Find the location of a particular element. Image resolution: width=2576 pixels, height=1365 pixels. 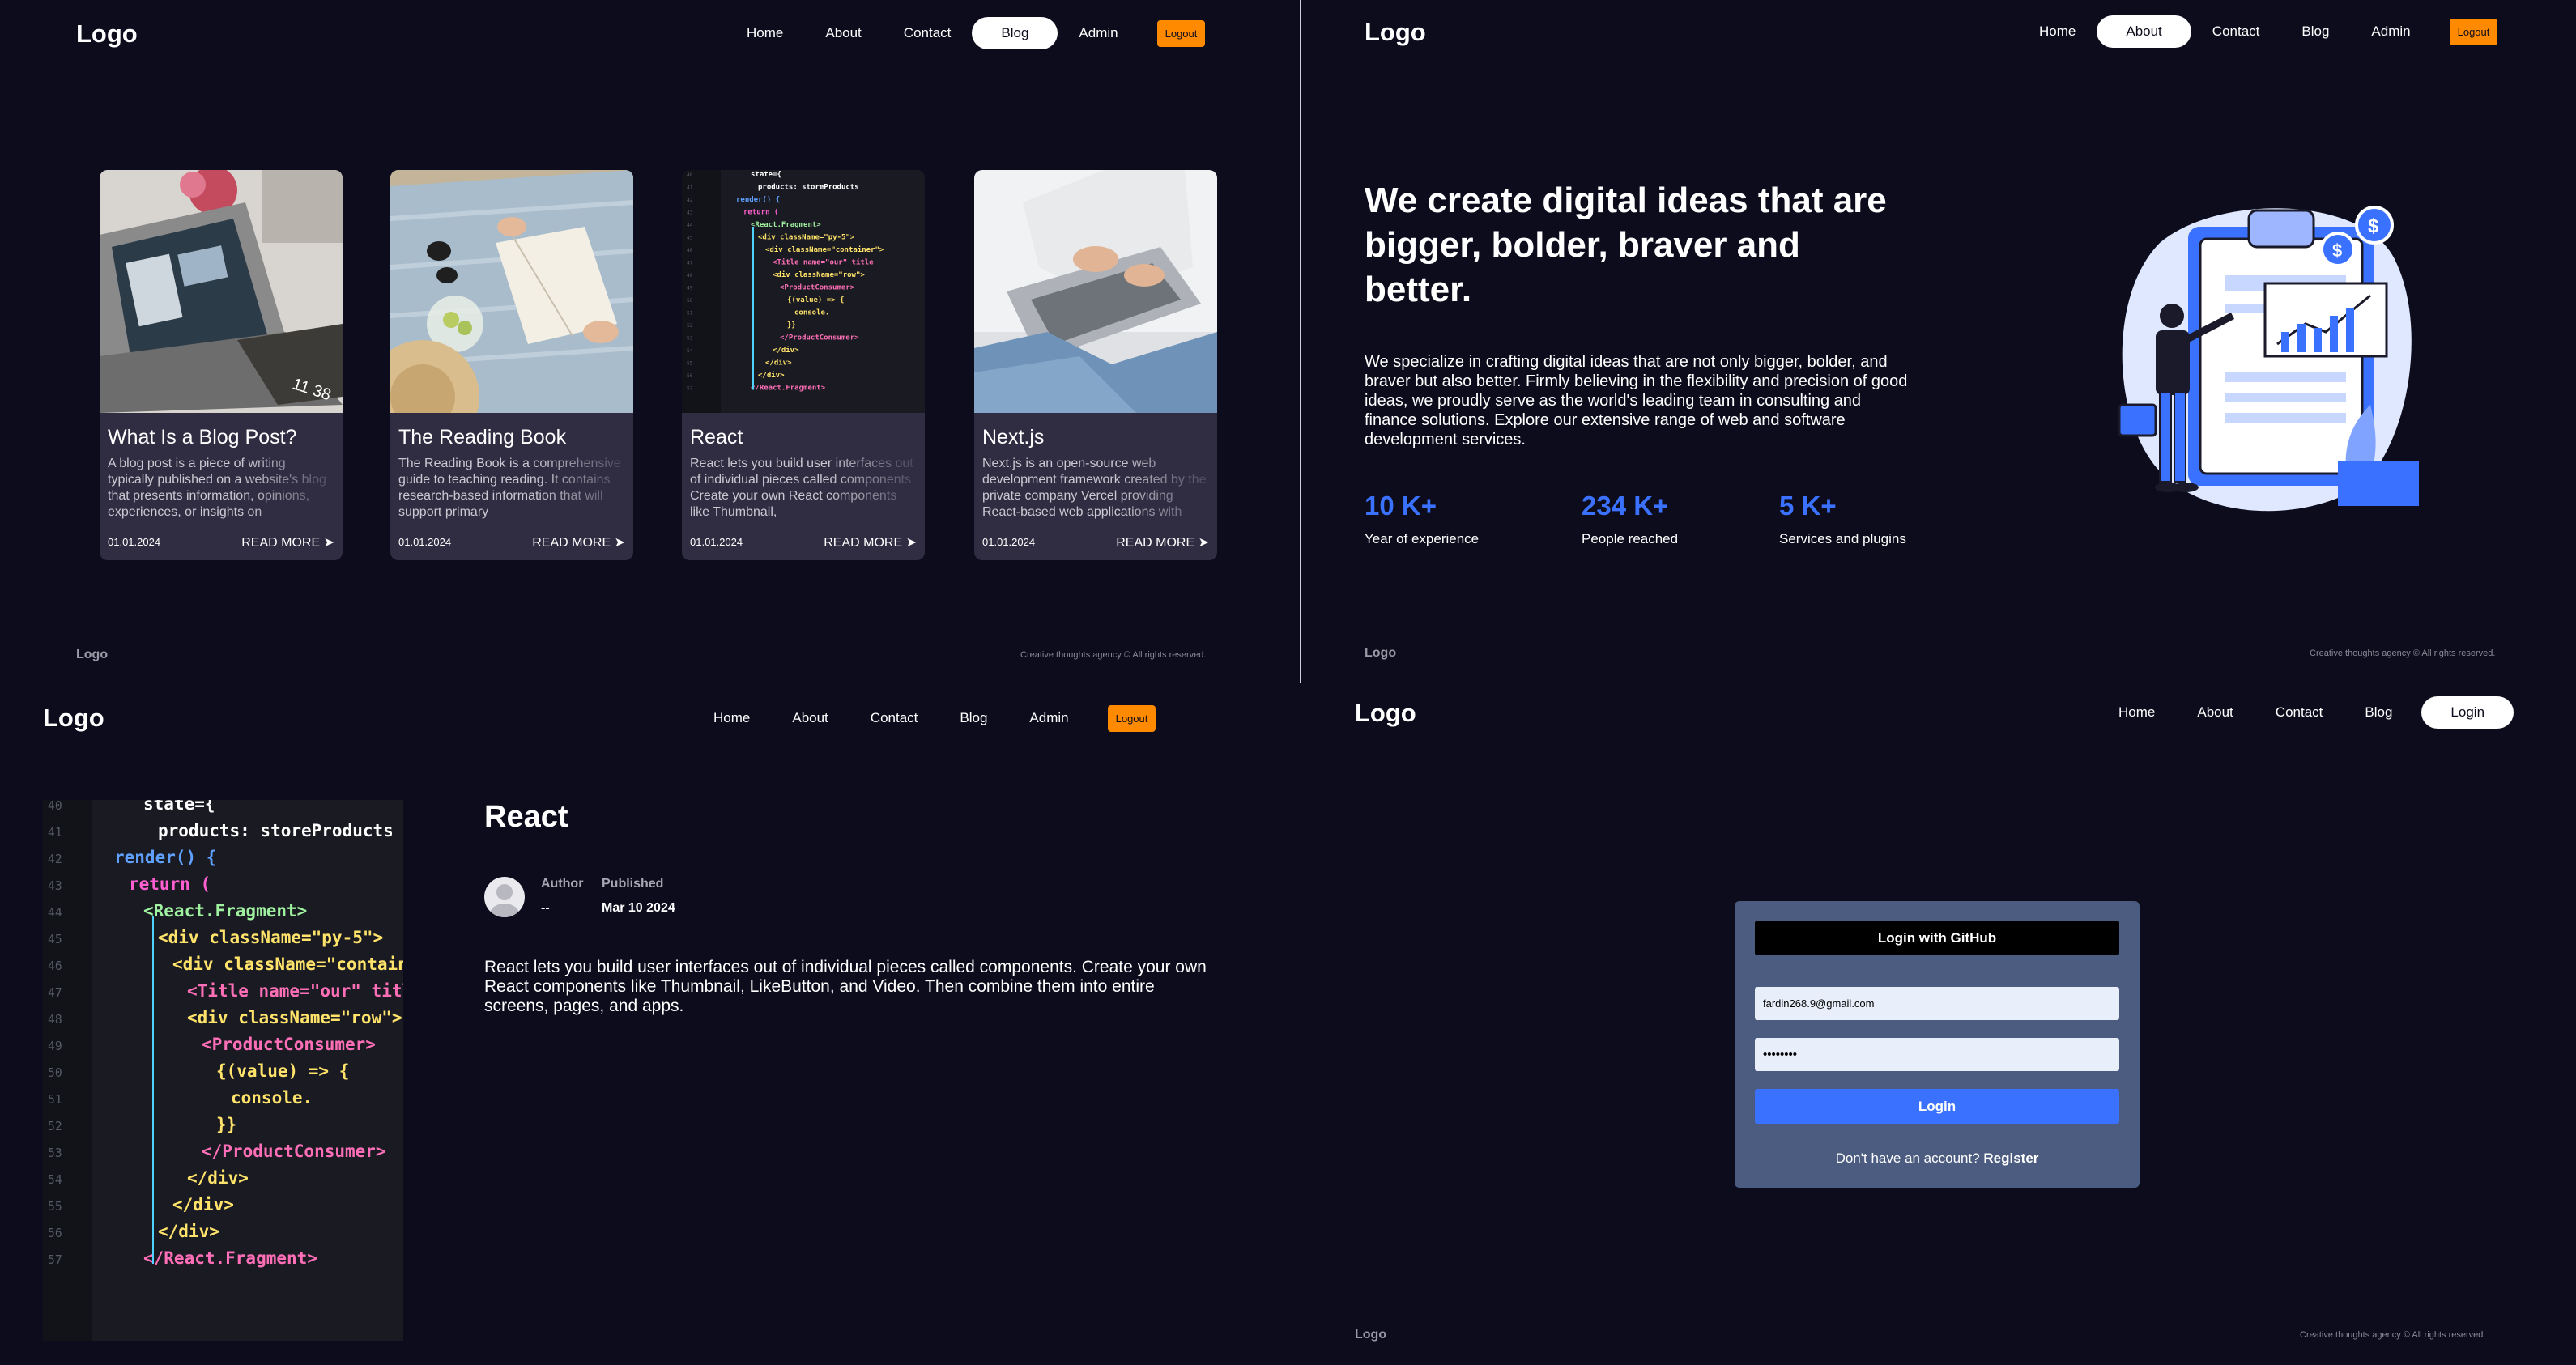

nav-bar: Home About Contact Blog Admin Logout is located at coordinates (966, 33).